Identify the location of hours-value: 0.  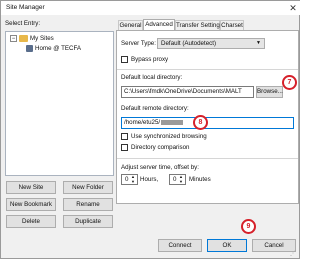
(127, 179).